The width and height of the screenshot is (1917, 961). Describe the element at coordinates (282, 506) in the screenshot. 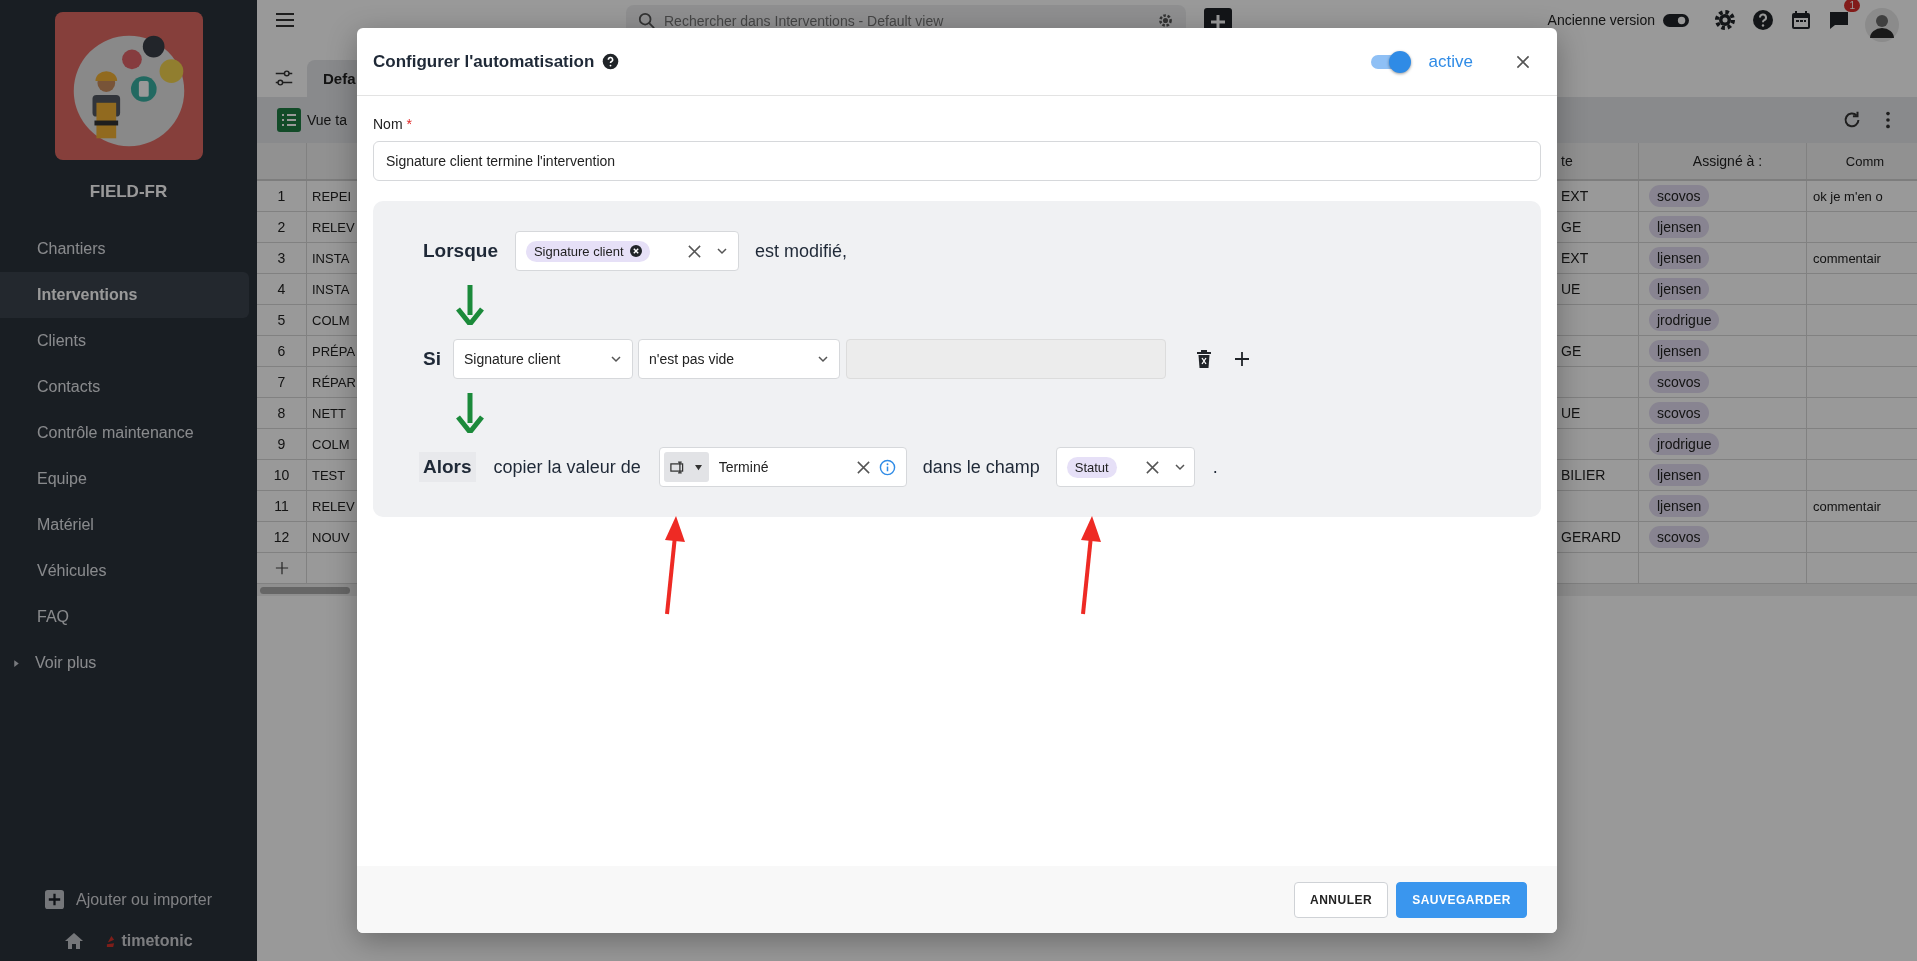

I see `row-number: 11` at that location.